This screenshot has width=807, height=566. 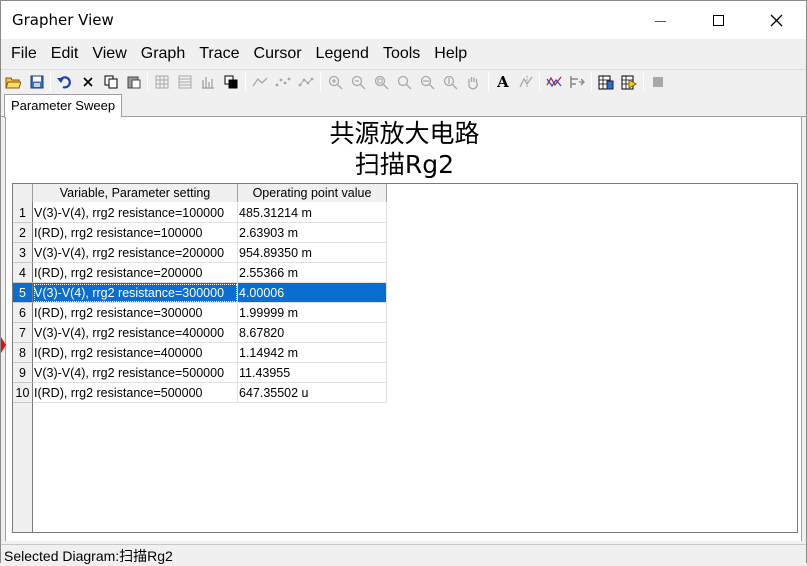 I want to click on minimize-button, so click(x=660, y=20).